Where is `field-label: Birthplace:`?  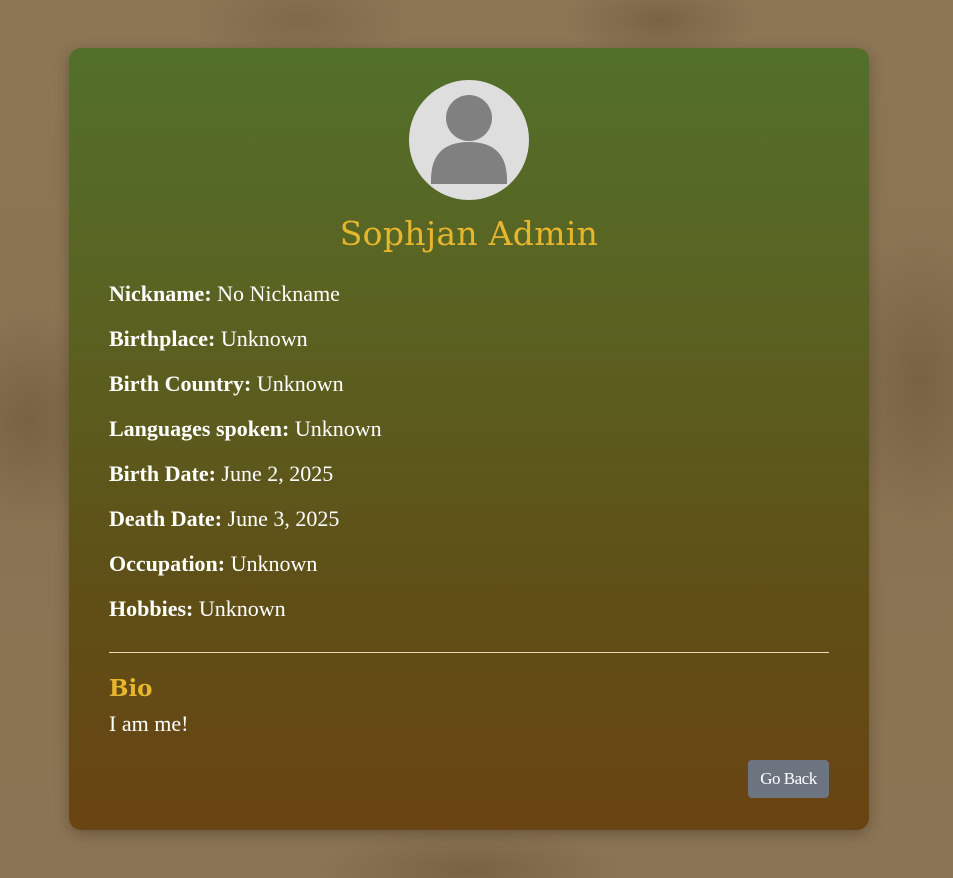
field-label: Birthplace: is located at coordinates (162, 338).